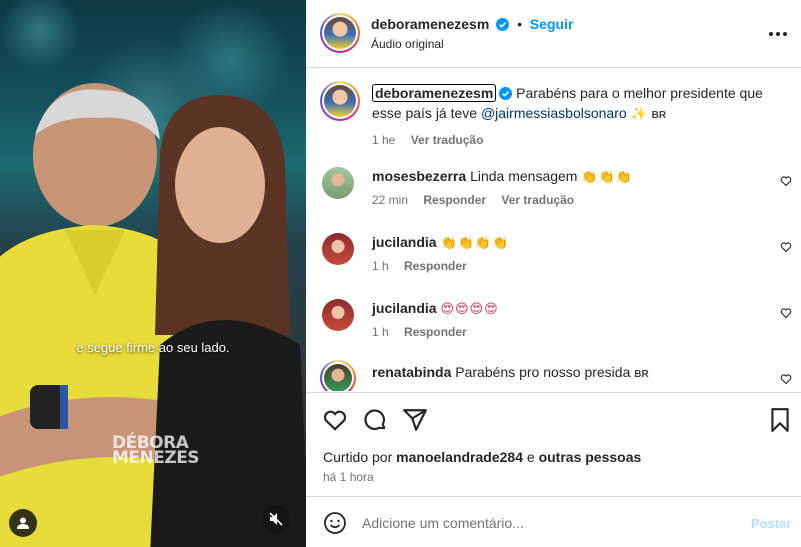 The image size is (801, 547). What do you see at coordinates (358, 457) in the screenshot?
I see `likes-prefix: Curtido por` at bounding box center [358, 457].